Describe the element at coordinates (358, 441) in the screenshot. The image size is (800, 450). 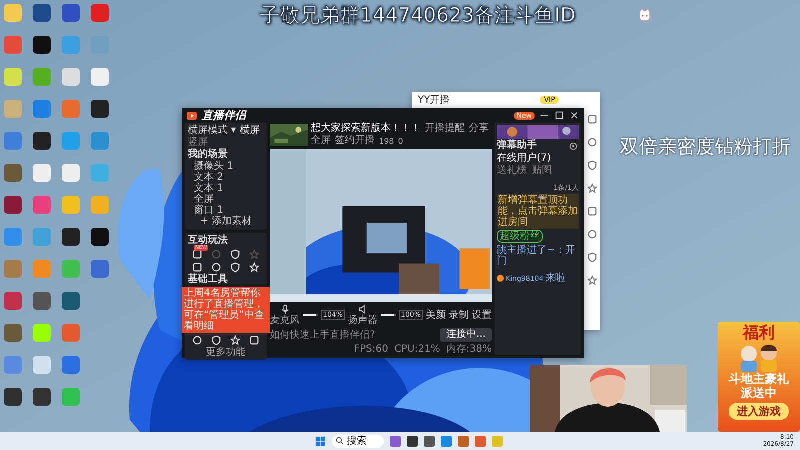
I see `search-field: 搜索` at that location.